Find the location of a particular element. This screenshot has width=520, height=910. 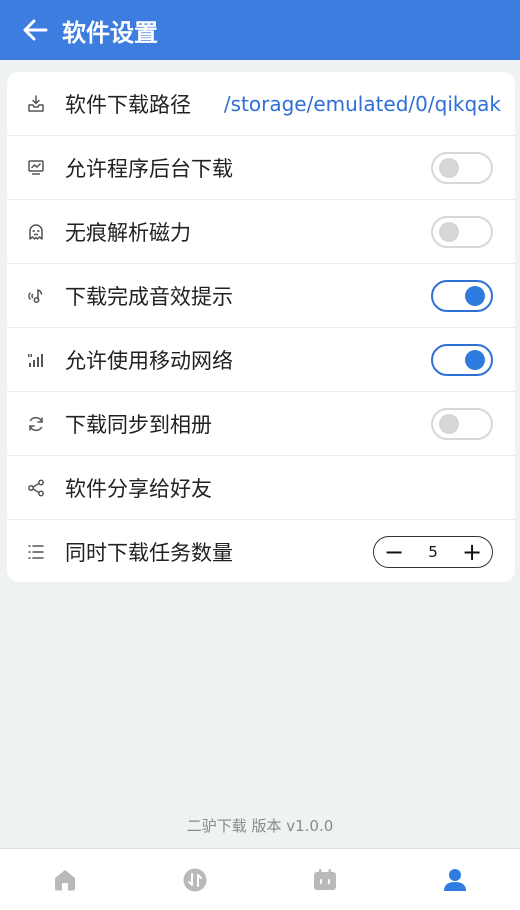

tab-transfer is located at coordinates (195, 879).